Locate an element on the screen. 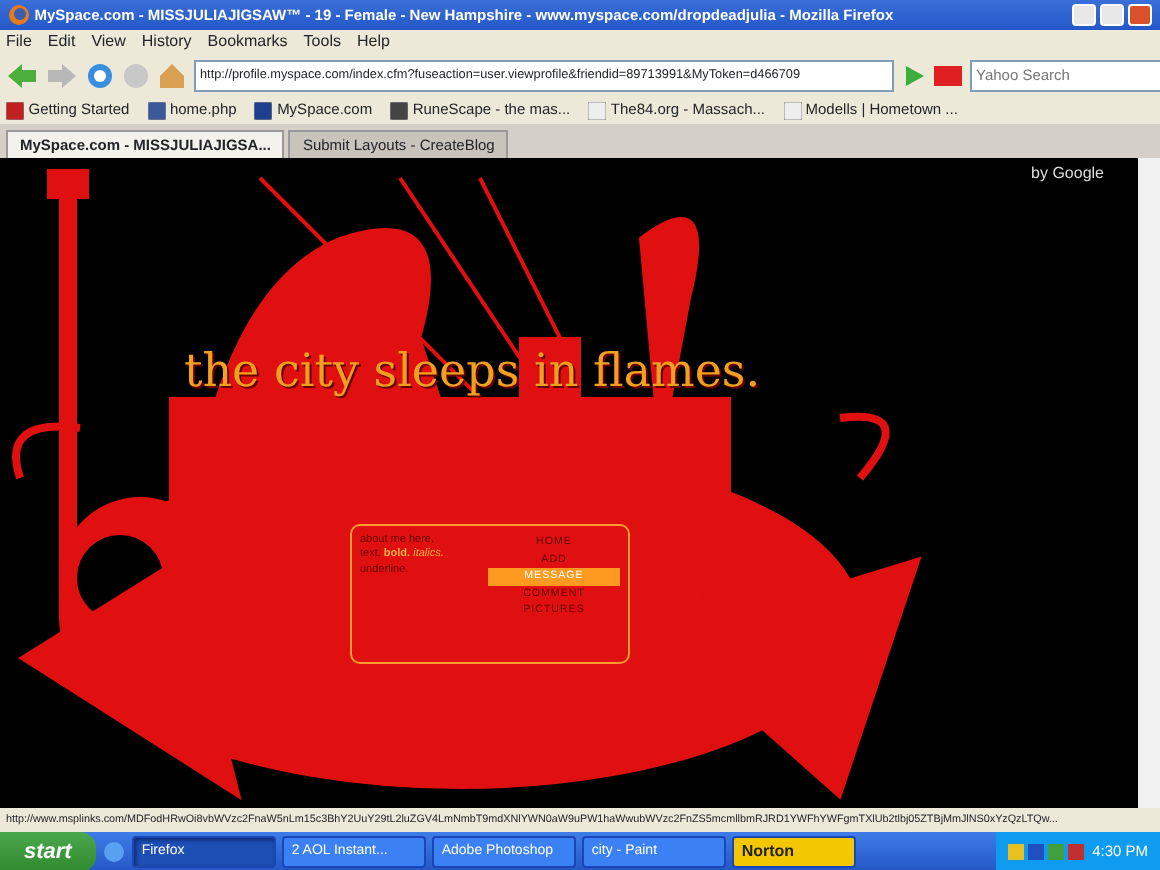  scrollbar is located at coordinates (1149, 483).